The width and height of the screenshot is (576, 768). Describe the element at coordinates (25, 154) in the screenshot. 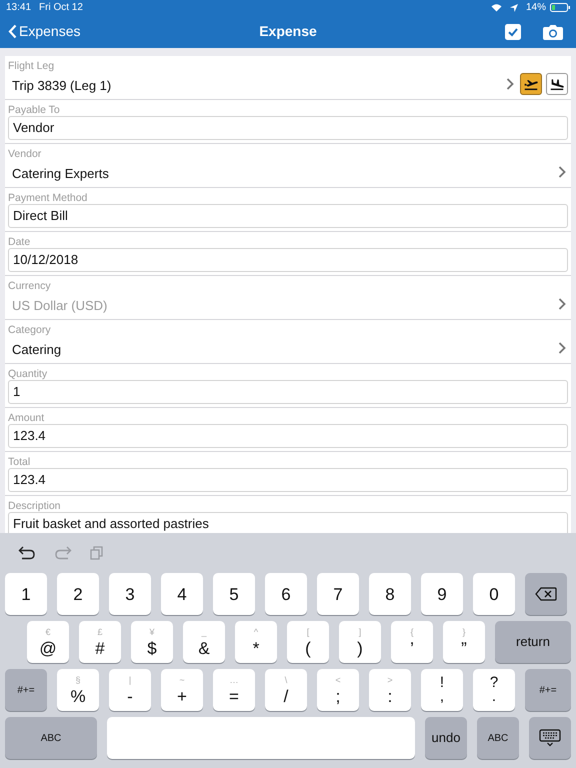

I see `field-label: Vendor` at that location.